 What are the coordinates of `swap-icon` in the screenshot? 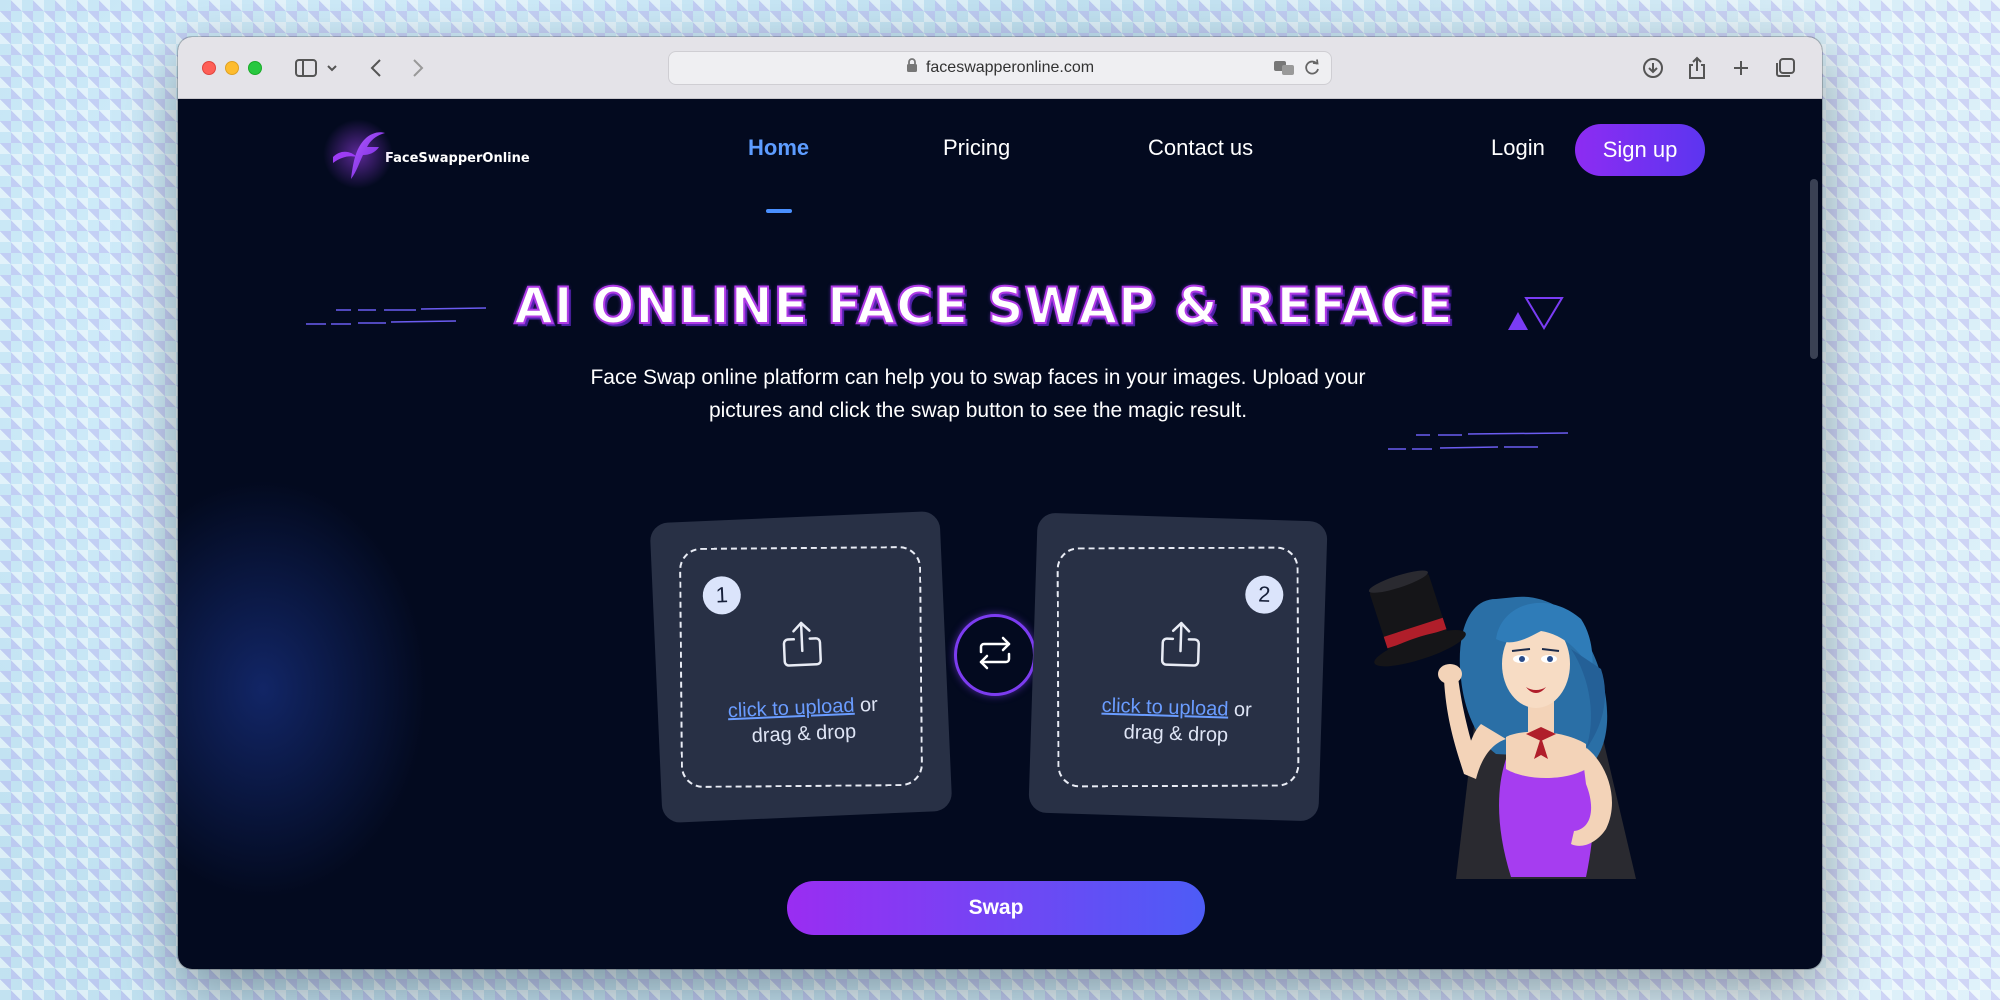 It's located at (995, 655).